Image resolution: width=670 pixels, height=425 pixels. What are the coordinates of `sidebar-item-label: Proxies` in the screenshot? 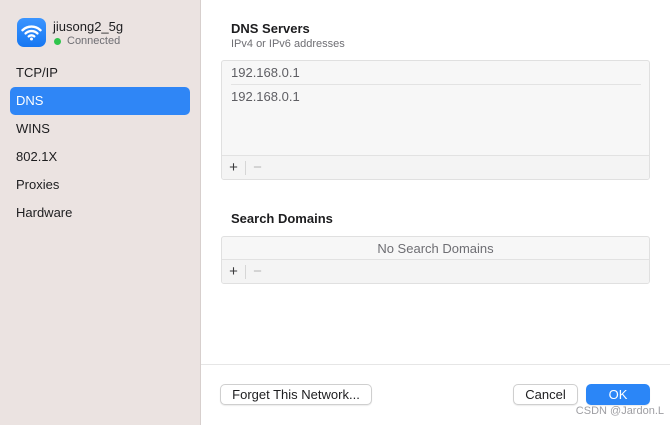 It's located at (38, 184).